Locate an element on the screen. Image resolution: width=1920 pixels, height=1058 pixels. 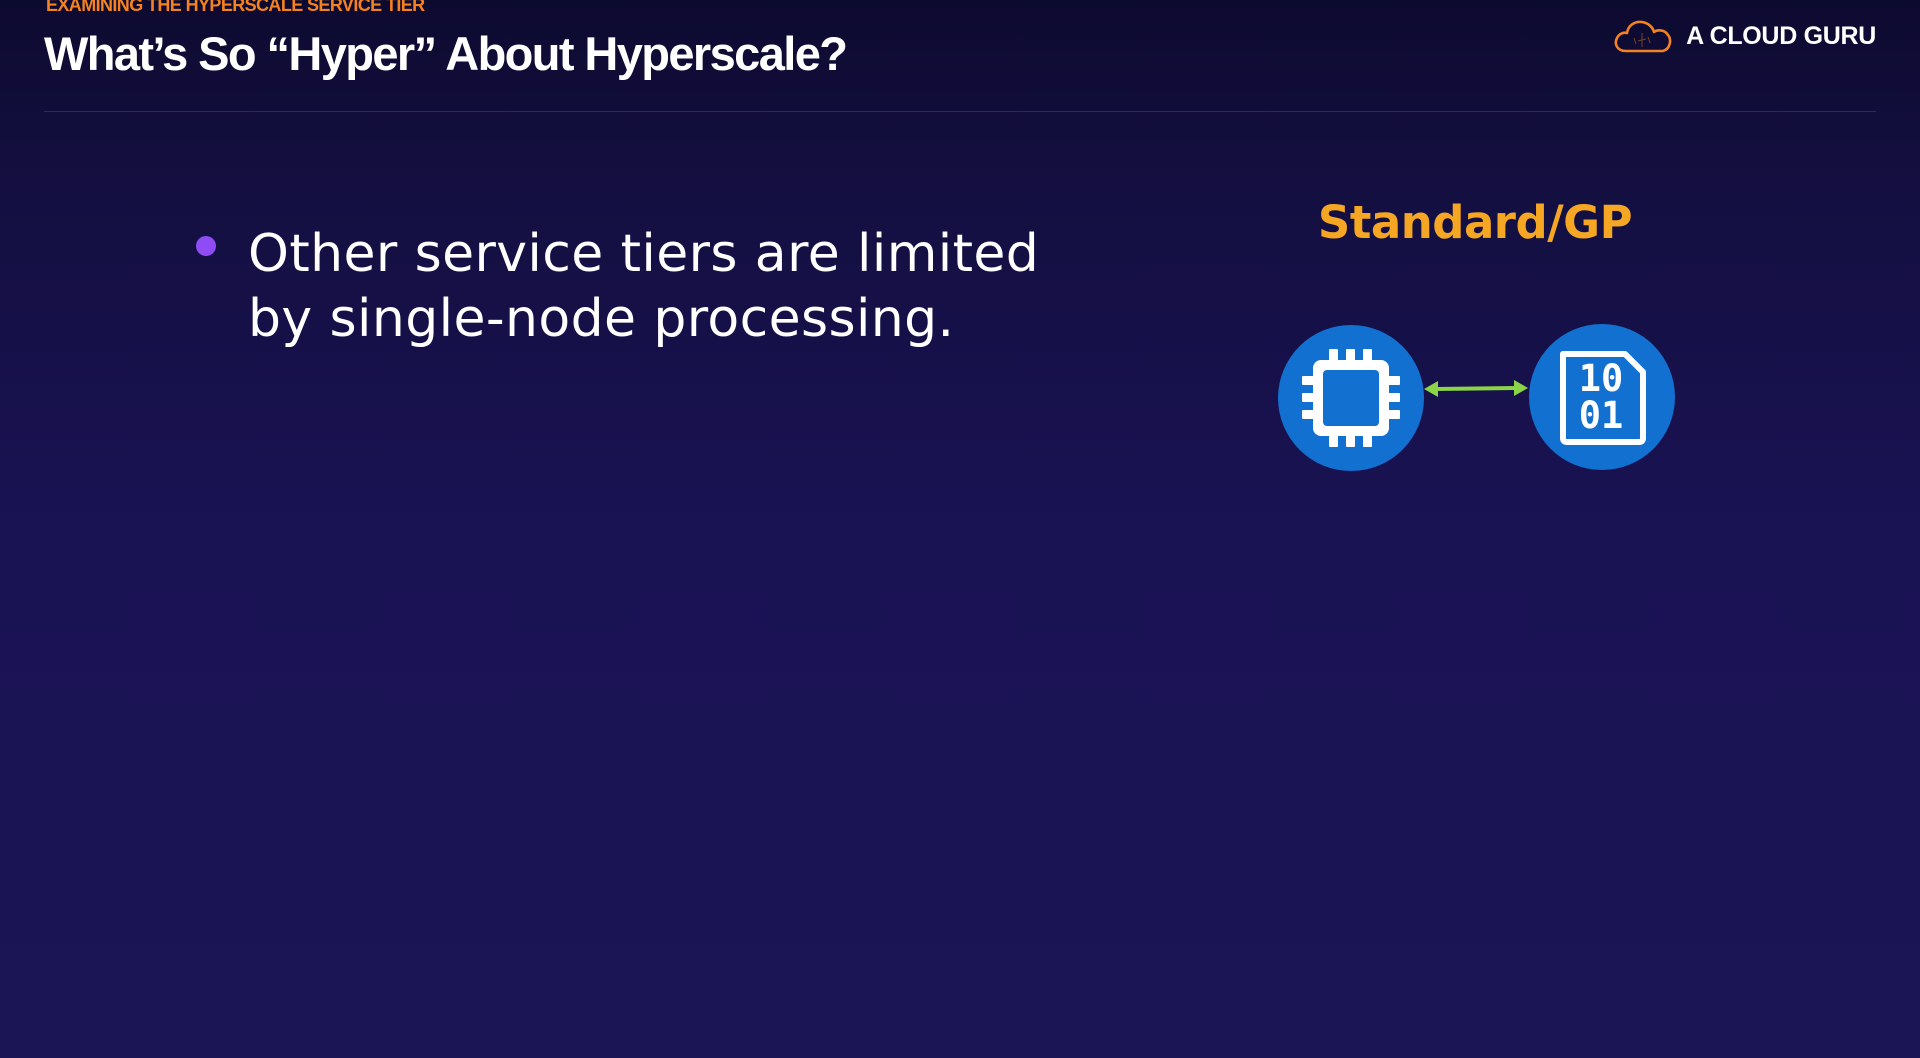
bullet-dot is located at coordinates (206, 246).